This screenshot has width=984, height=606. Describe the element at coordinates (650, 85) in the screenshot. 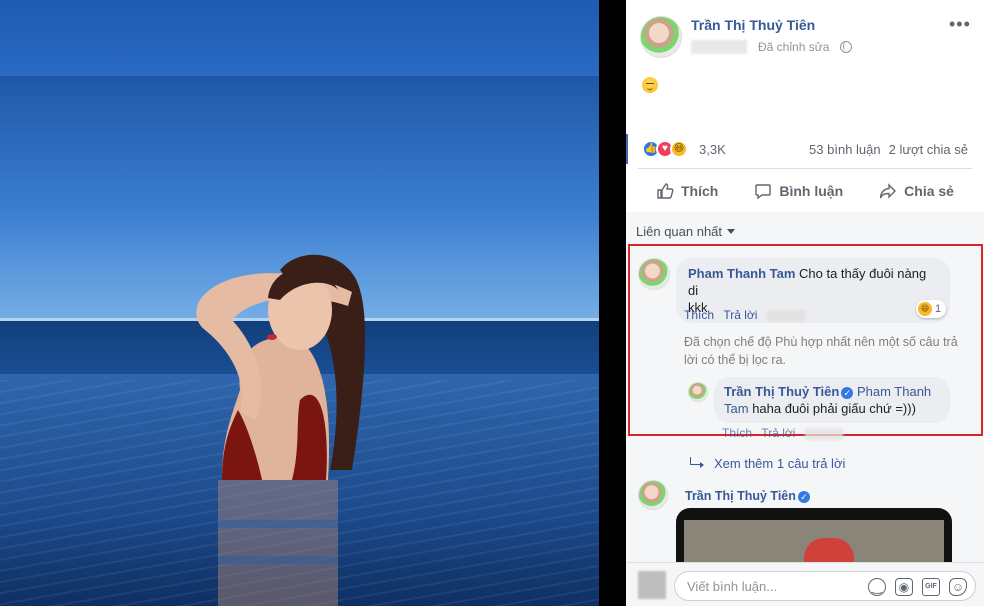

I see `post-emoji-content` at that location.